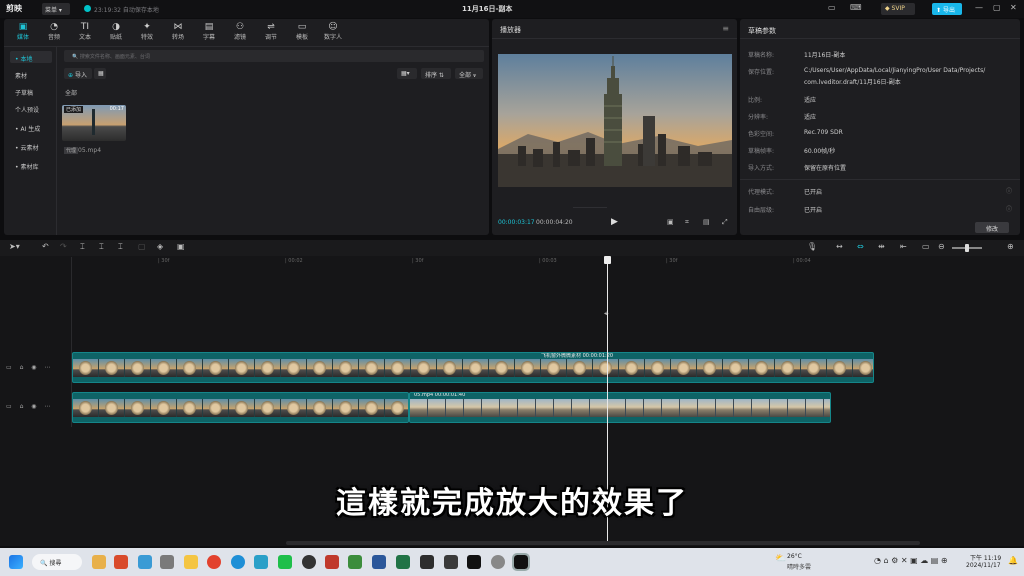 This screenshot has height=576, width=1024. Describe the element at coordinates (116, 32) in the screenshot. I see `tab-sticker: ◑ 贴纸` at that location.